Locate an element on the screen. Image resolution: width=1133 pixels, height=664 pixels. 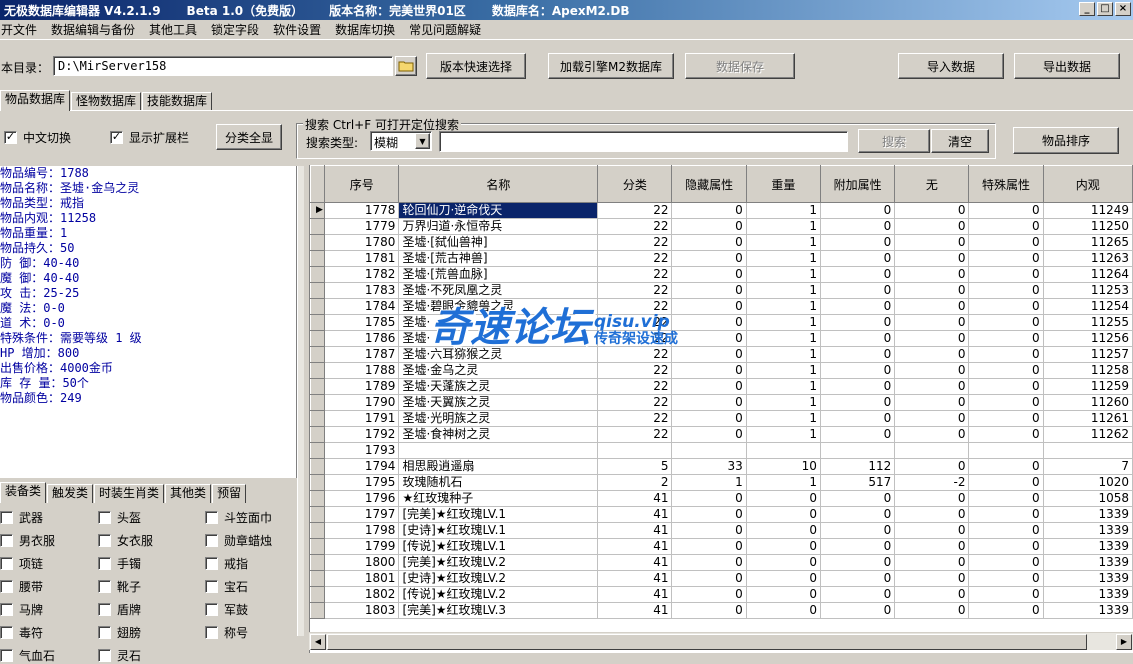
table-cell: [传说]★红玫瑰LV.2 is located at coordinates (498, 594).